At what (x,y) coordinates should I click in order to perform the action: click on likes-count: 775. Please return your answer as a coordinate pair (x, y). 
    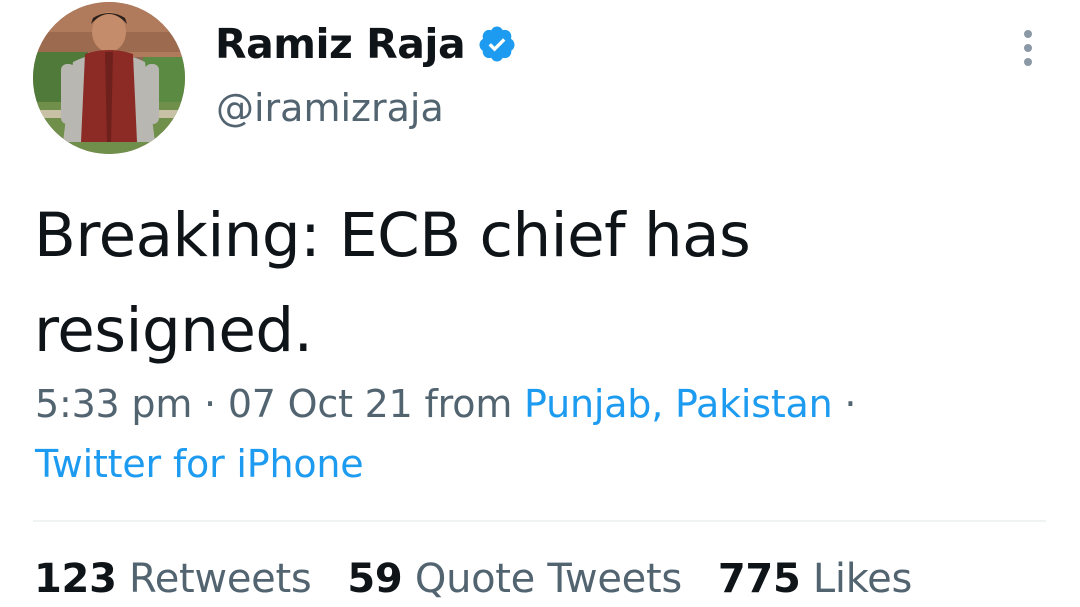
    Looking at the image, I should click on (759, 579).